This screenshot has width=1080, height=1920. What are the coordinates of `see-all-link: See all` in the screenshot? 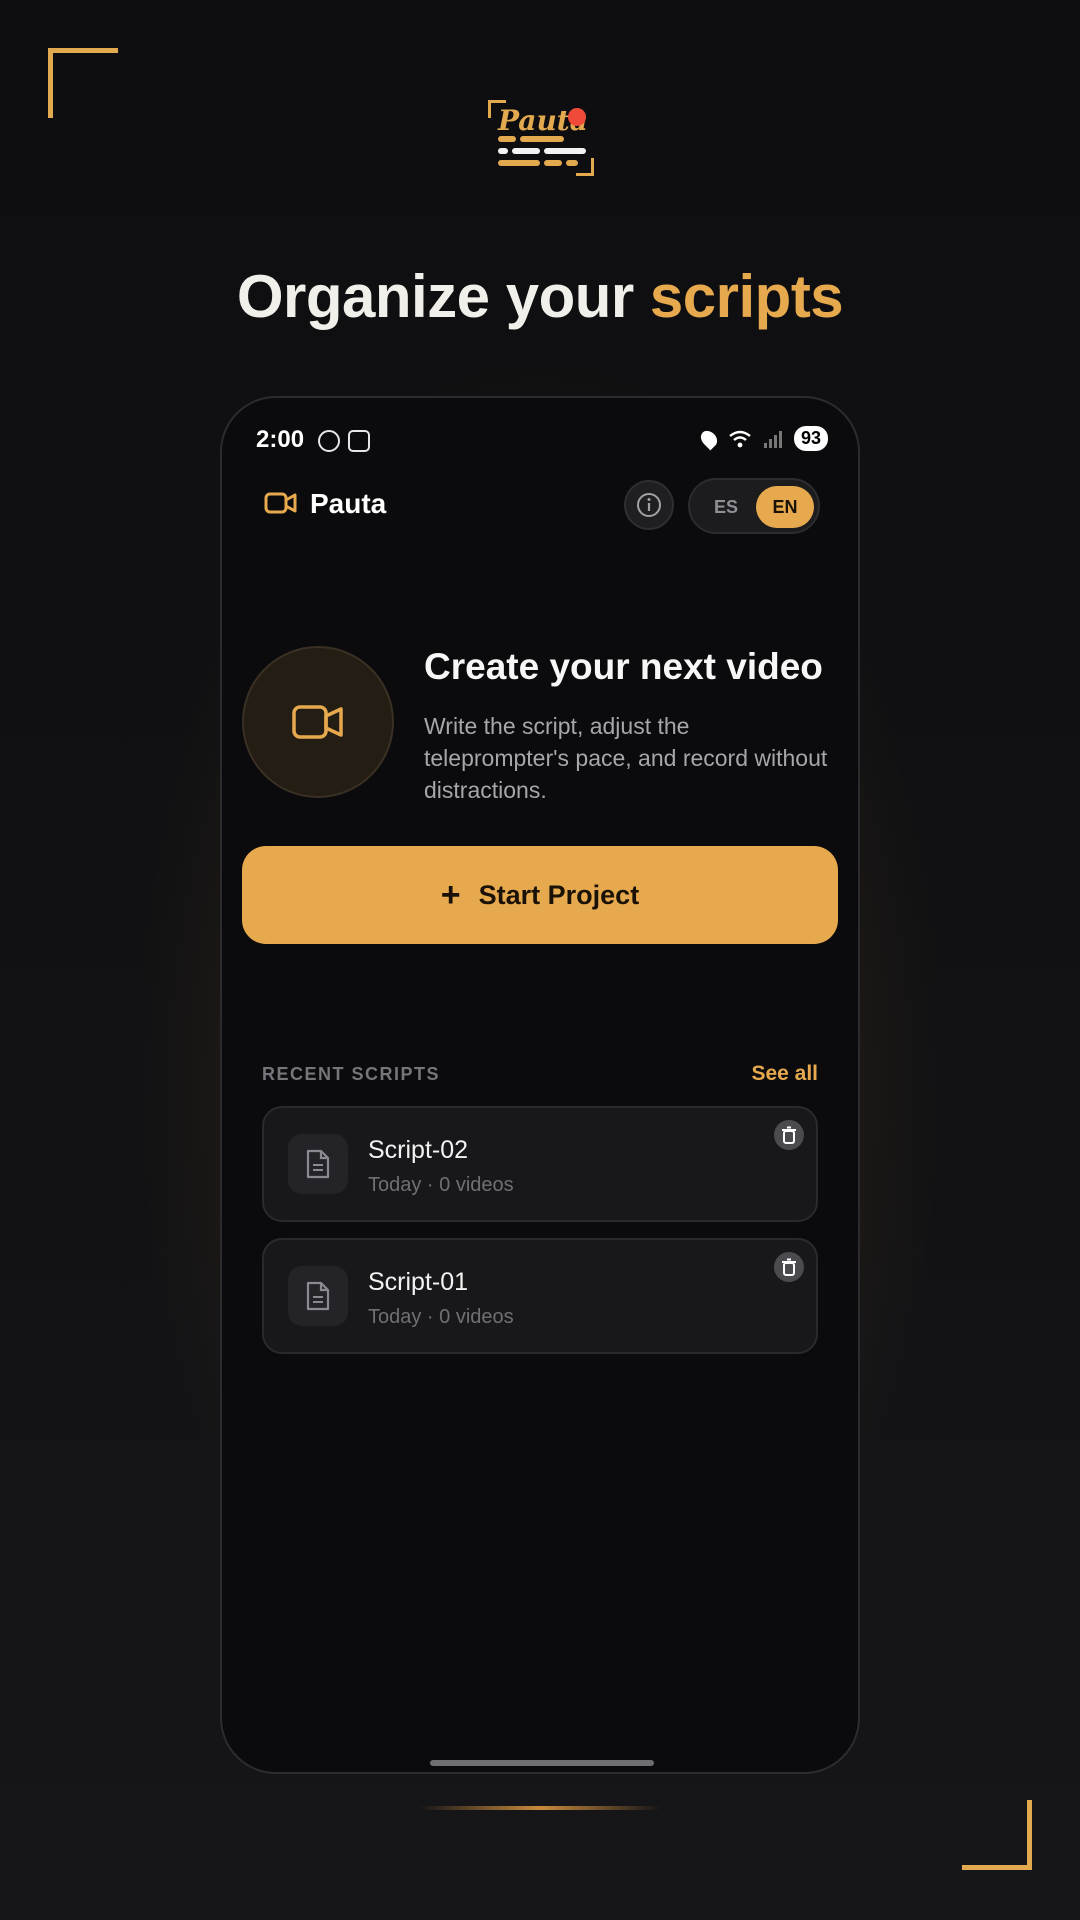 It's located at (784, 1074).